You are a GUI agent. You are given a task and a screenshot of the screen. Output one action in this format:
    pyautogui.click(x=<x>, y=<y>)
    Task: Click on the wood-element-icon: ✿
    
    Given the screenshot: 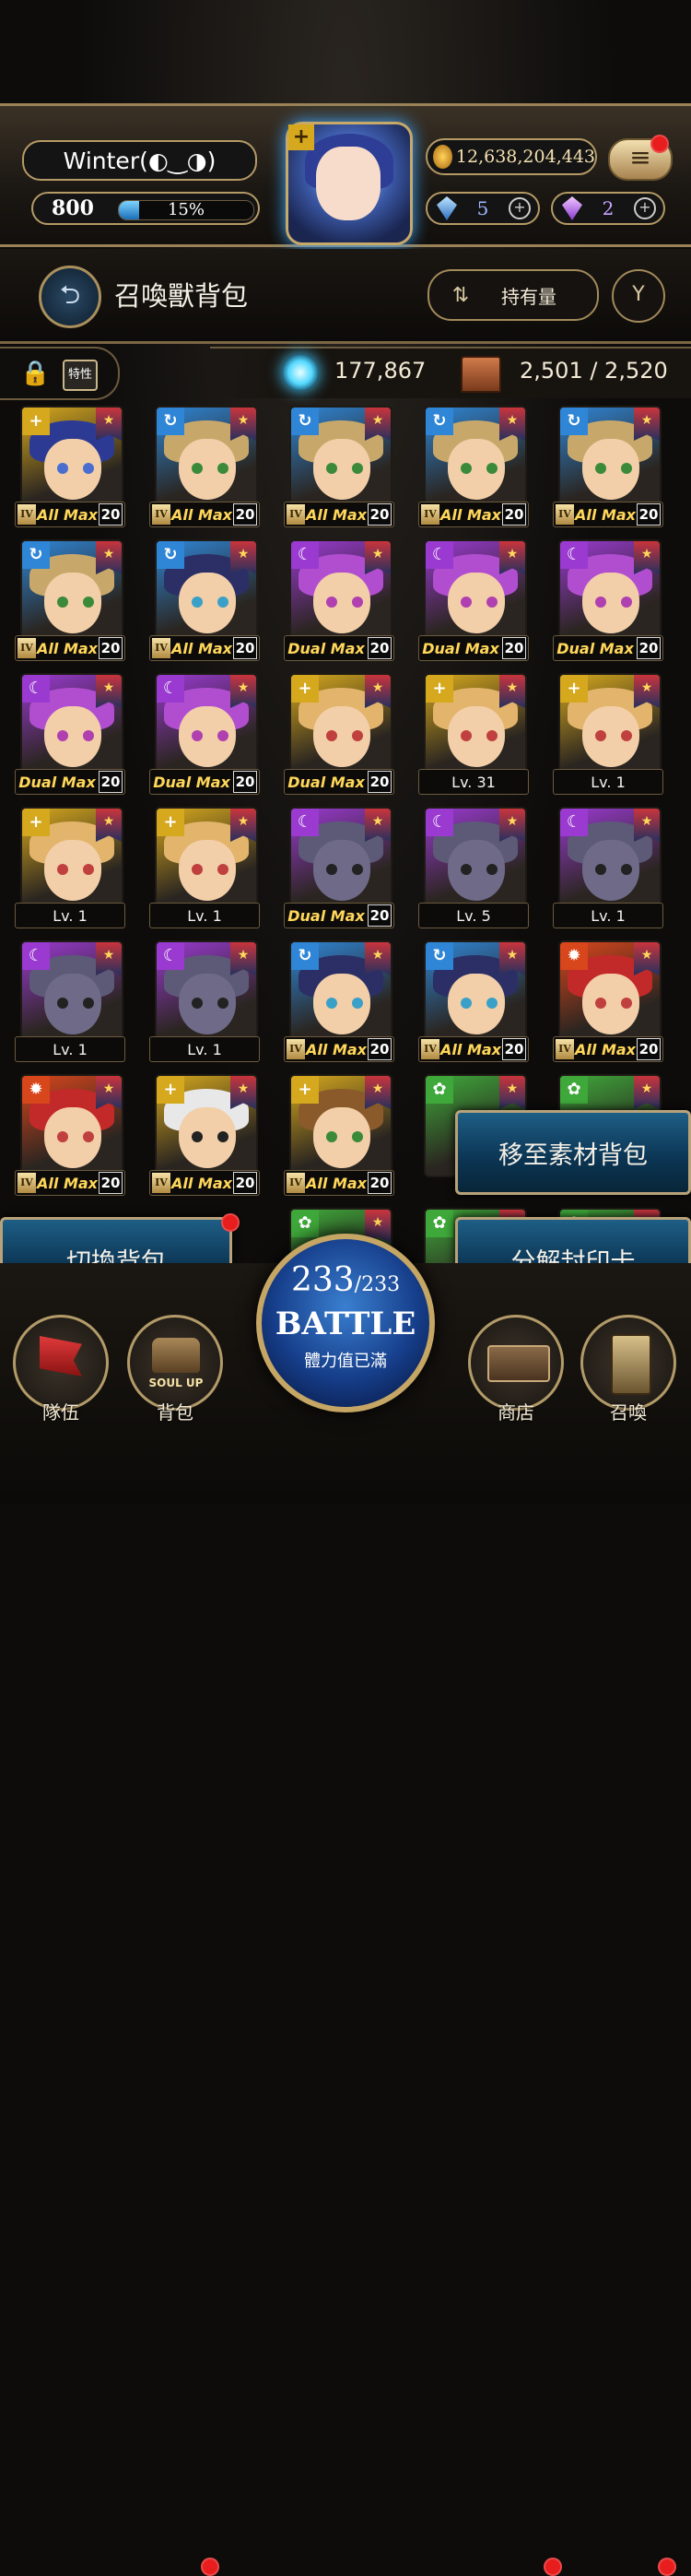 What is the action you would take?
    pyautogui.click(x=439, y=1223)
    